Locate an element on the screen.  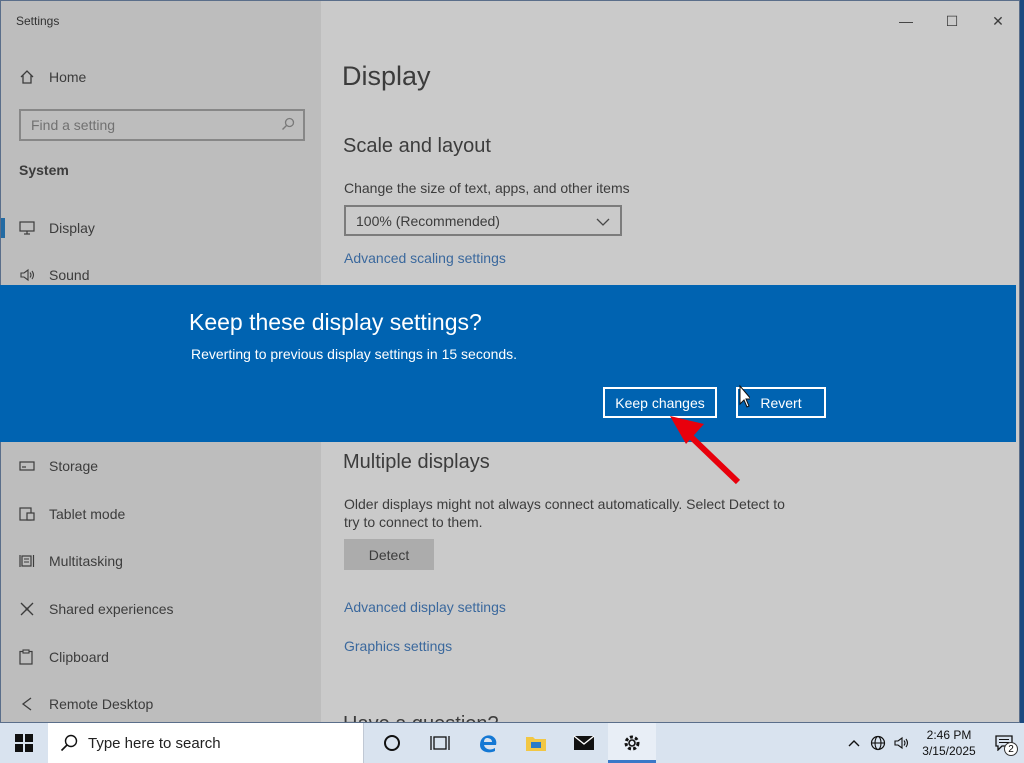
folder-icon is located at coordinates (536, 744).